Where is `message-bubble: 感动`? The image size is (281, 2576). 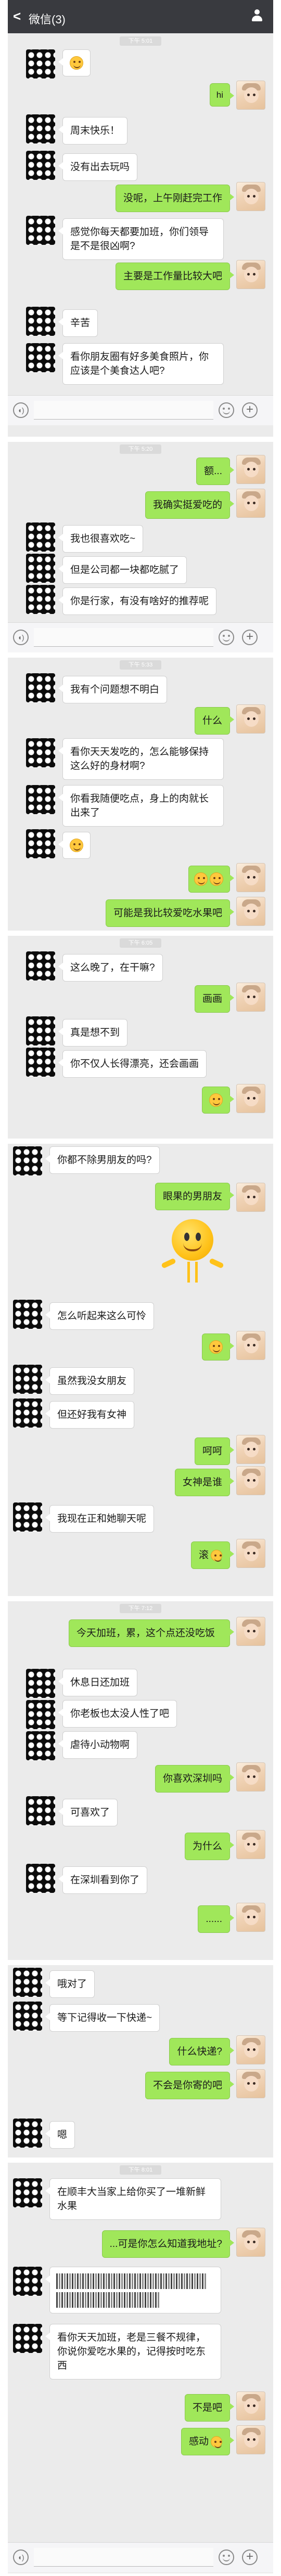 message-bubble: 感动 is located at coordinates (208, 2441).